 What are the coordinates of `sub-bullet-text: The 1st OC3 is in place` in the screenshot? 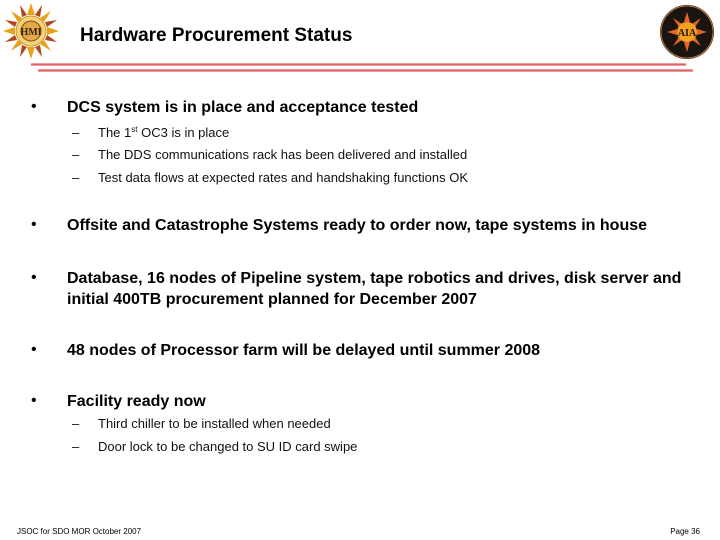 It's located at (164, 132).